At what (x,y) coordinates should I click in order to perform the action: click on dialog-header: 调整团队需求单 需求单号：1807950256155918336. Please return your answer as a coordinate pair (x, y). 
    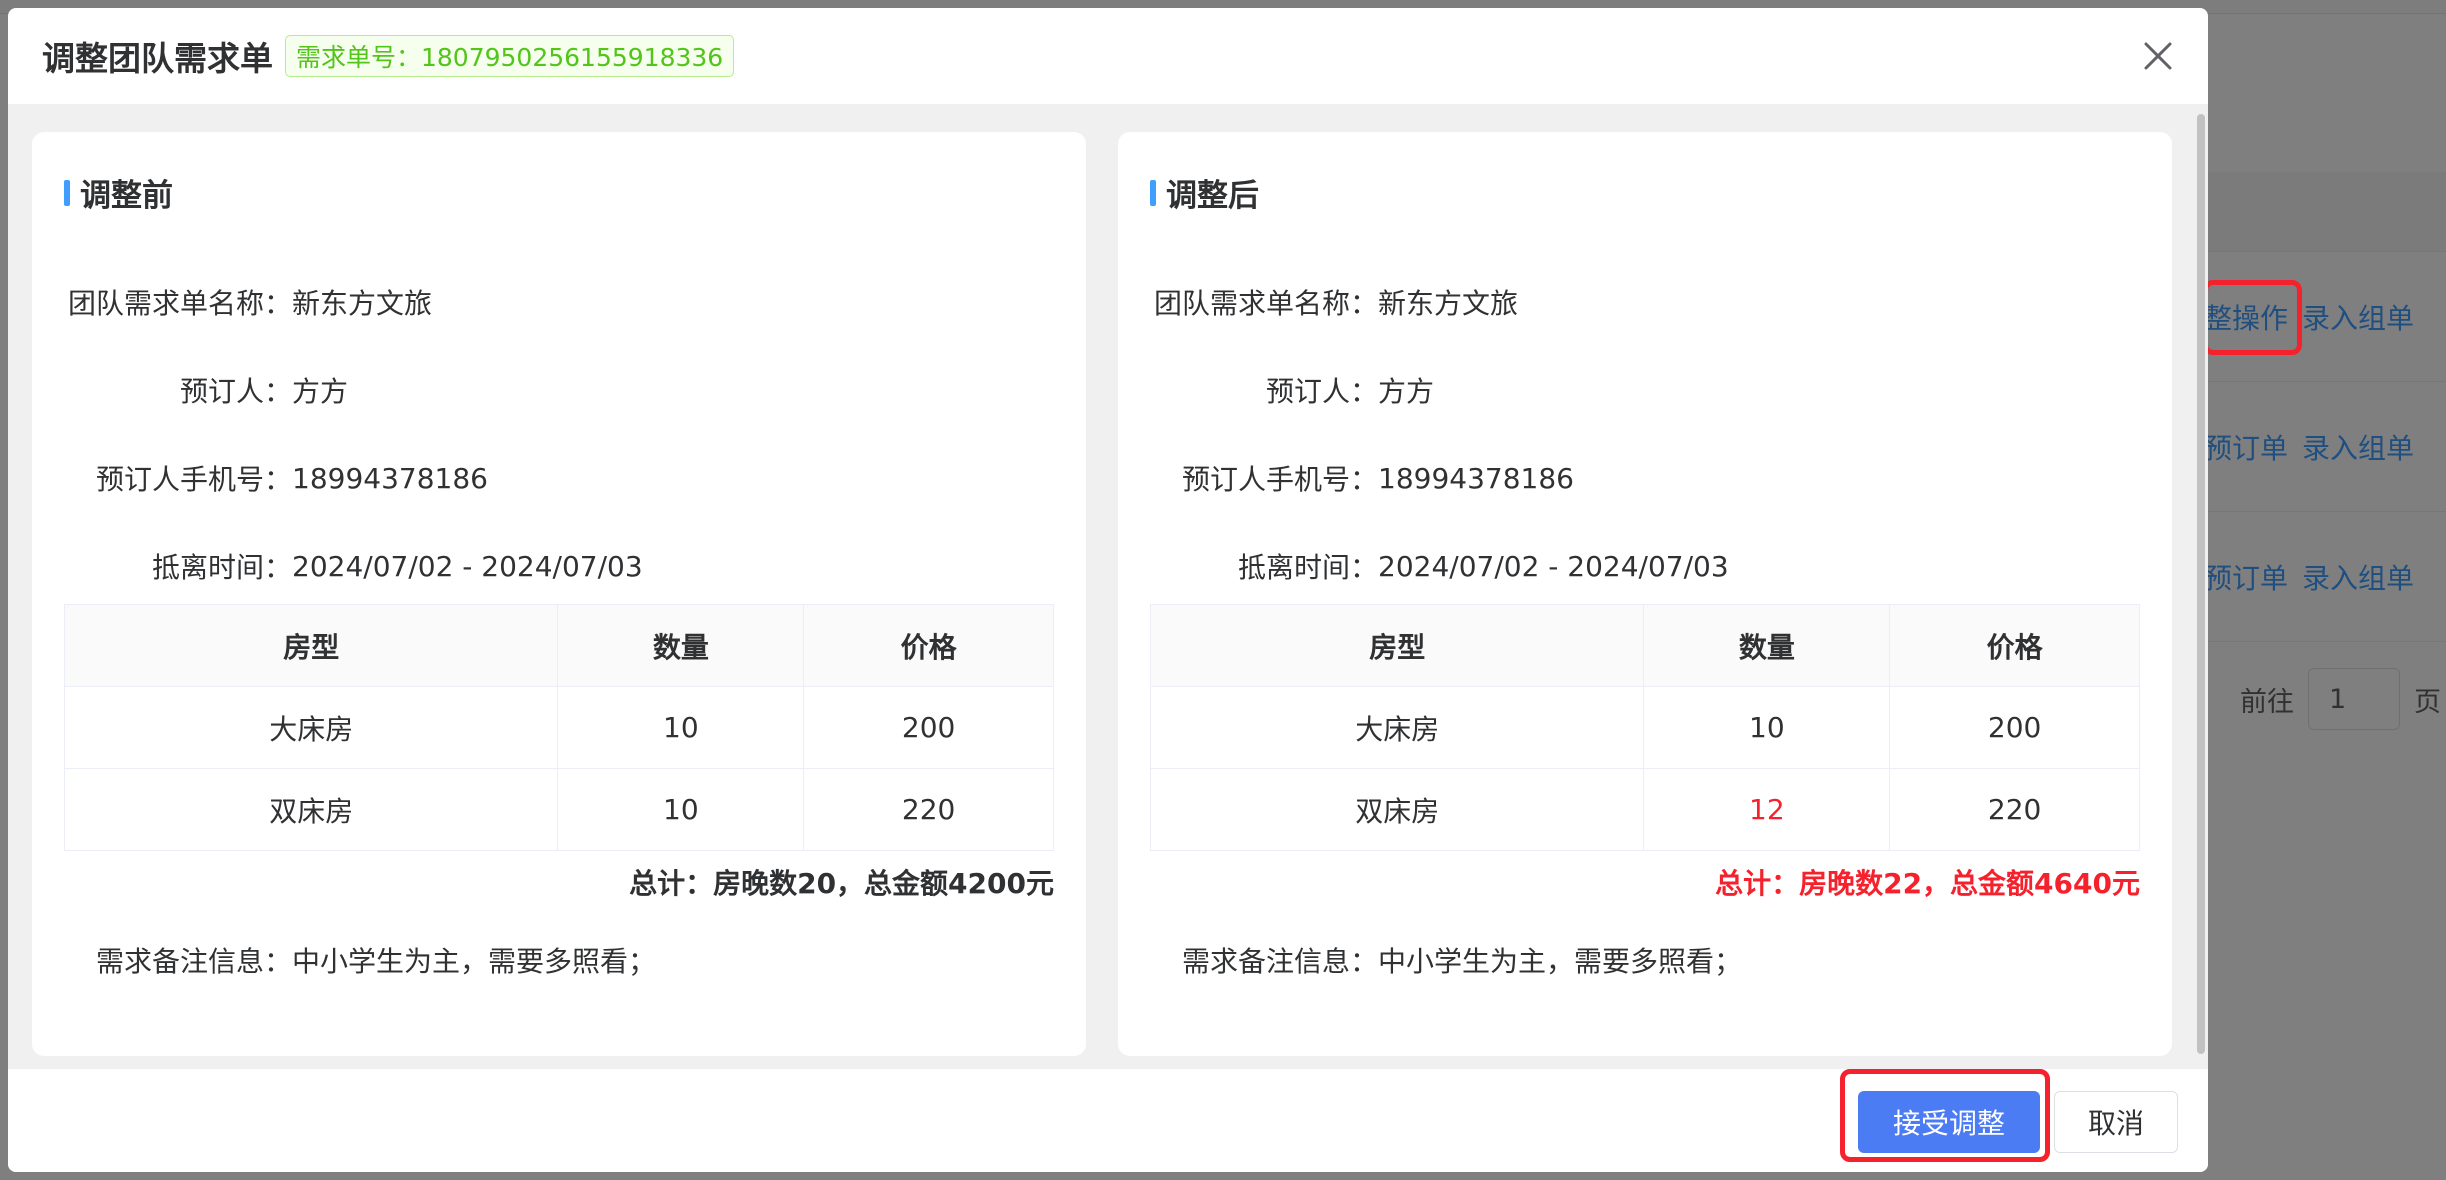
    Looking at the image, I should click on (1108, 56).